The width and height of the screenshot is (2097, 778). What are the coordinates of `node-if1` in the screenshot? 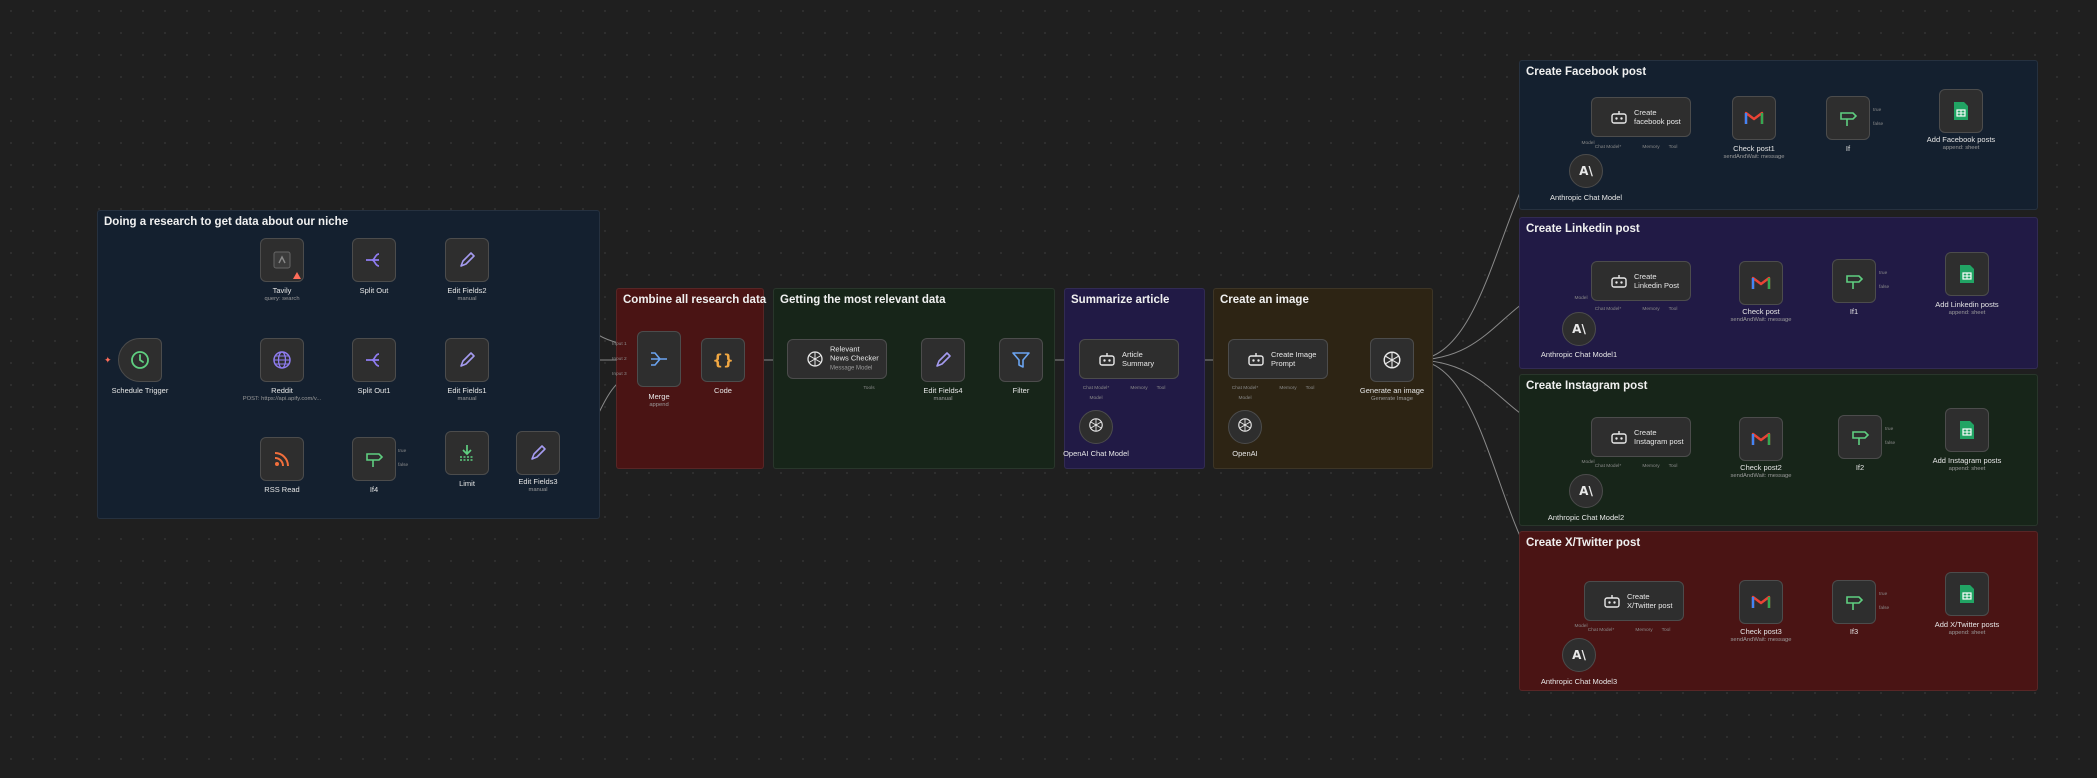 It's located at (1854, 281).